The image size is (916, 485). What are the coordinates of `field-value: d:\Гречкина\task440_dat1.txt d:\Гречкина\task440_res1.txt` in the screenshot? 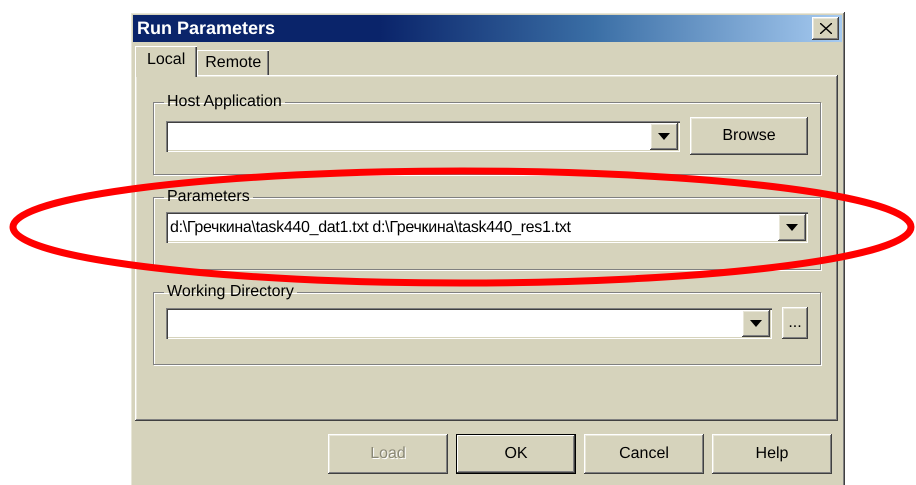 It's located at (370, 227).